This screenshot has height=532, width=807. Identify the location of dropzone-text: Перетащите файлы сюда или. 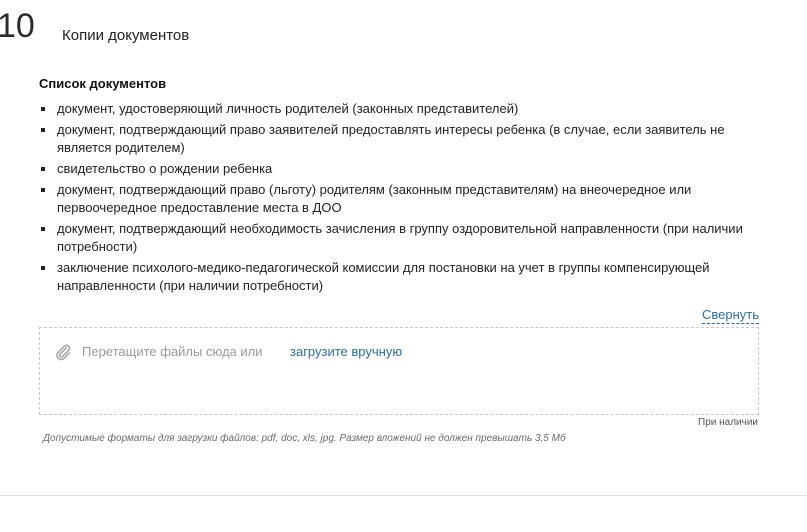
(172, 351).